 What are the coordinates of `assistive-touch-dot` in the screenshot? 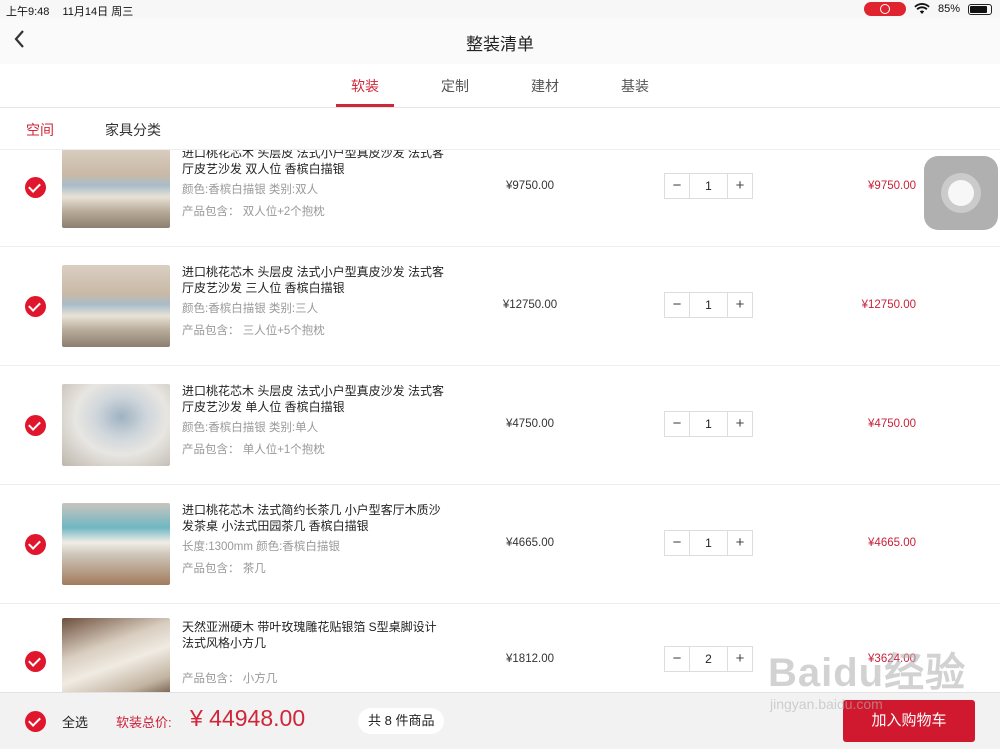 It's located at (961, 193).